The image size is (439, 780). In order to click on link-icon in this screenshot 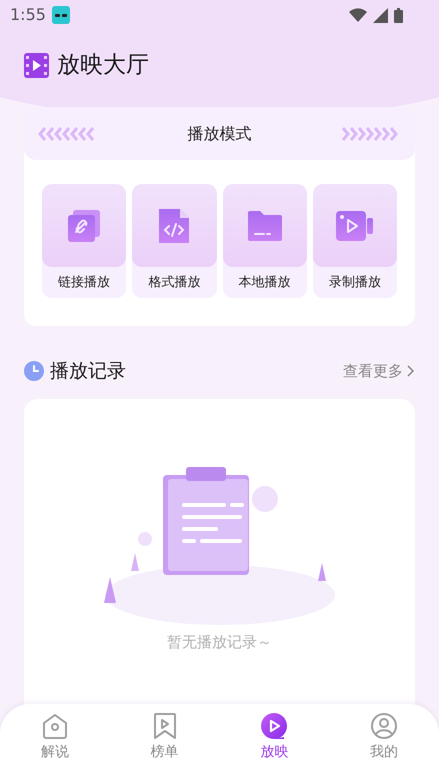, I will do `click(84, 226)`.